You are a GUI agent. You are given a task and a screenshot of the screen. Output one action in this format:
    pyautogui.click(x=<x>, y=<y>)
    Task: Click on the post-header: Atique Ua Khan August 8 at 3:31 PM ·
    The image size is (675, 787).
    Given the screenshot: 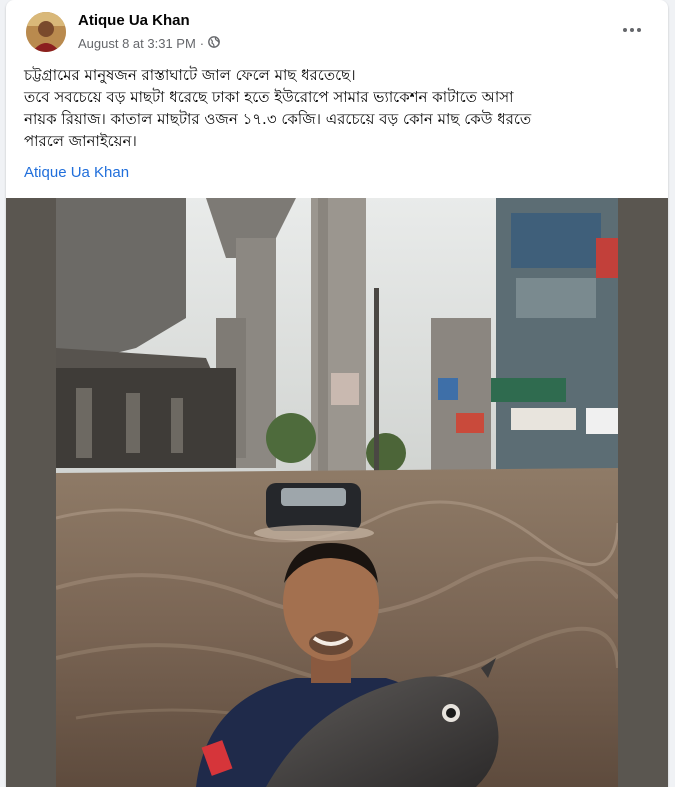 What is the action you would take?
    pyautogui.click(x=337, y=30)
    